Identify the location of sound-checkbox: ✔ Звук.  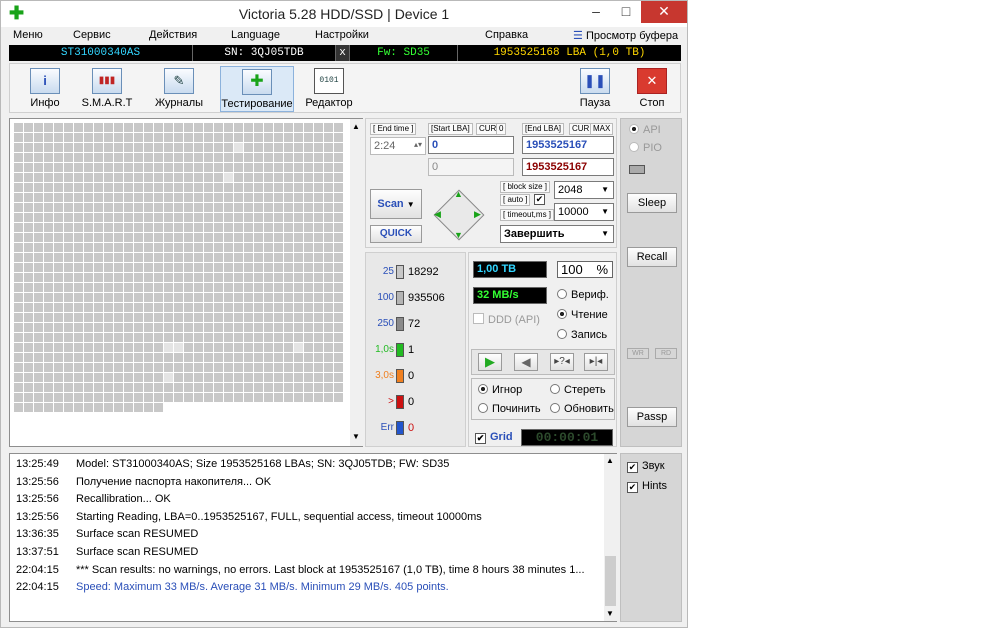
(646, 466).